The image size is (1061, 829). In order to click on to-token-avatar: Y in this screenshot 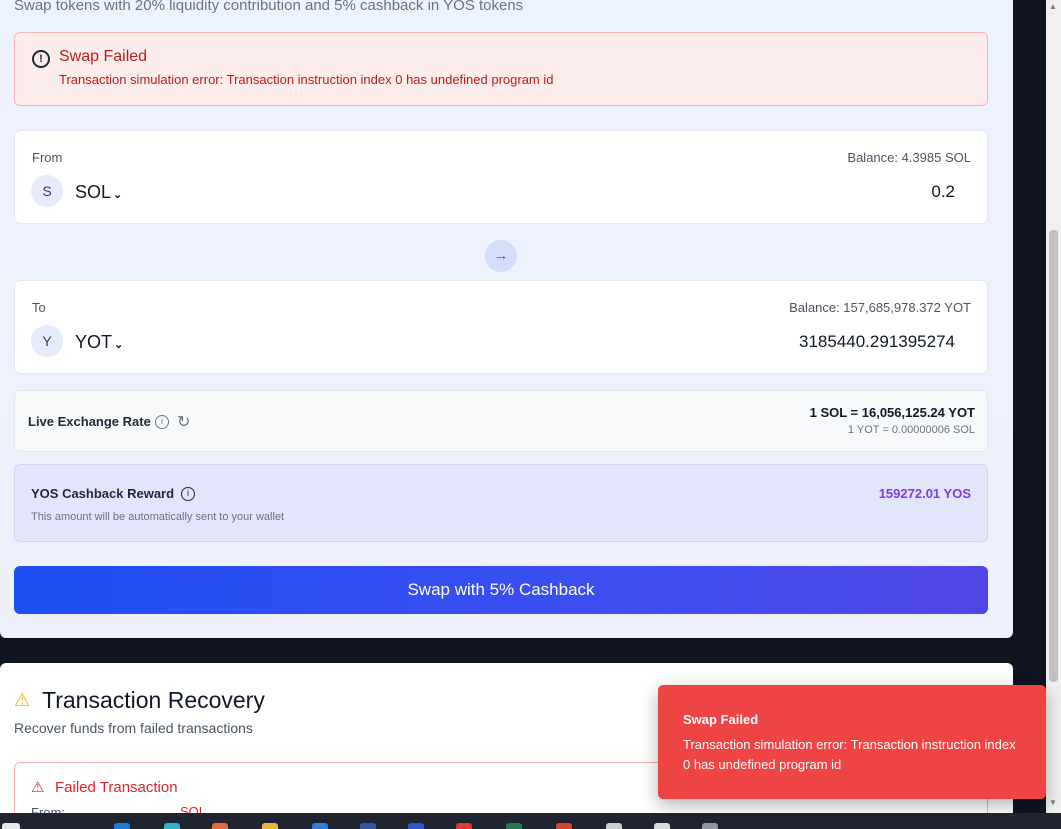, I will do `click(47, 341)`.